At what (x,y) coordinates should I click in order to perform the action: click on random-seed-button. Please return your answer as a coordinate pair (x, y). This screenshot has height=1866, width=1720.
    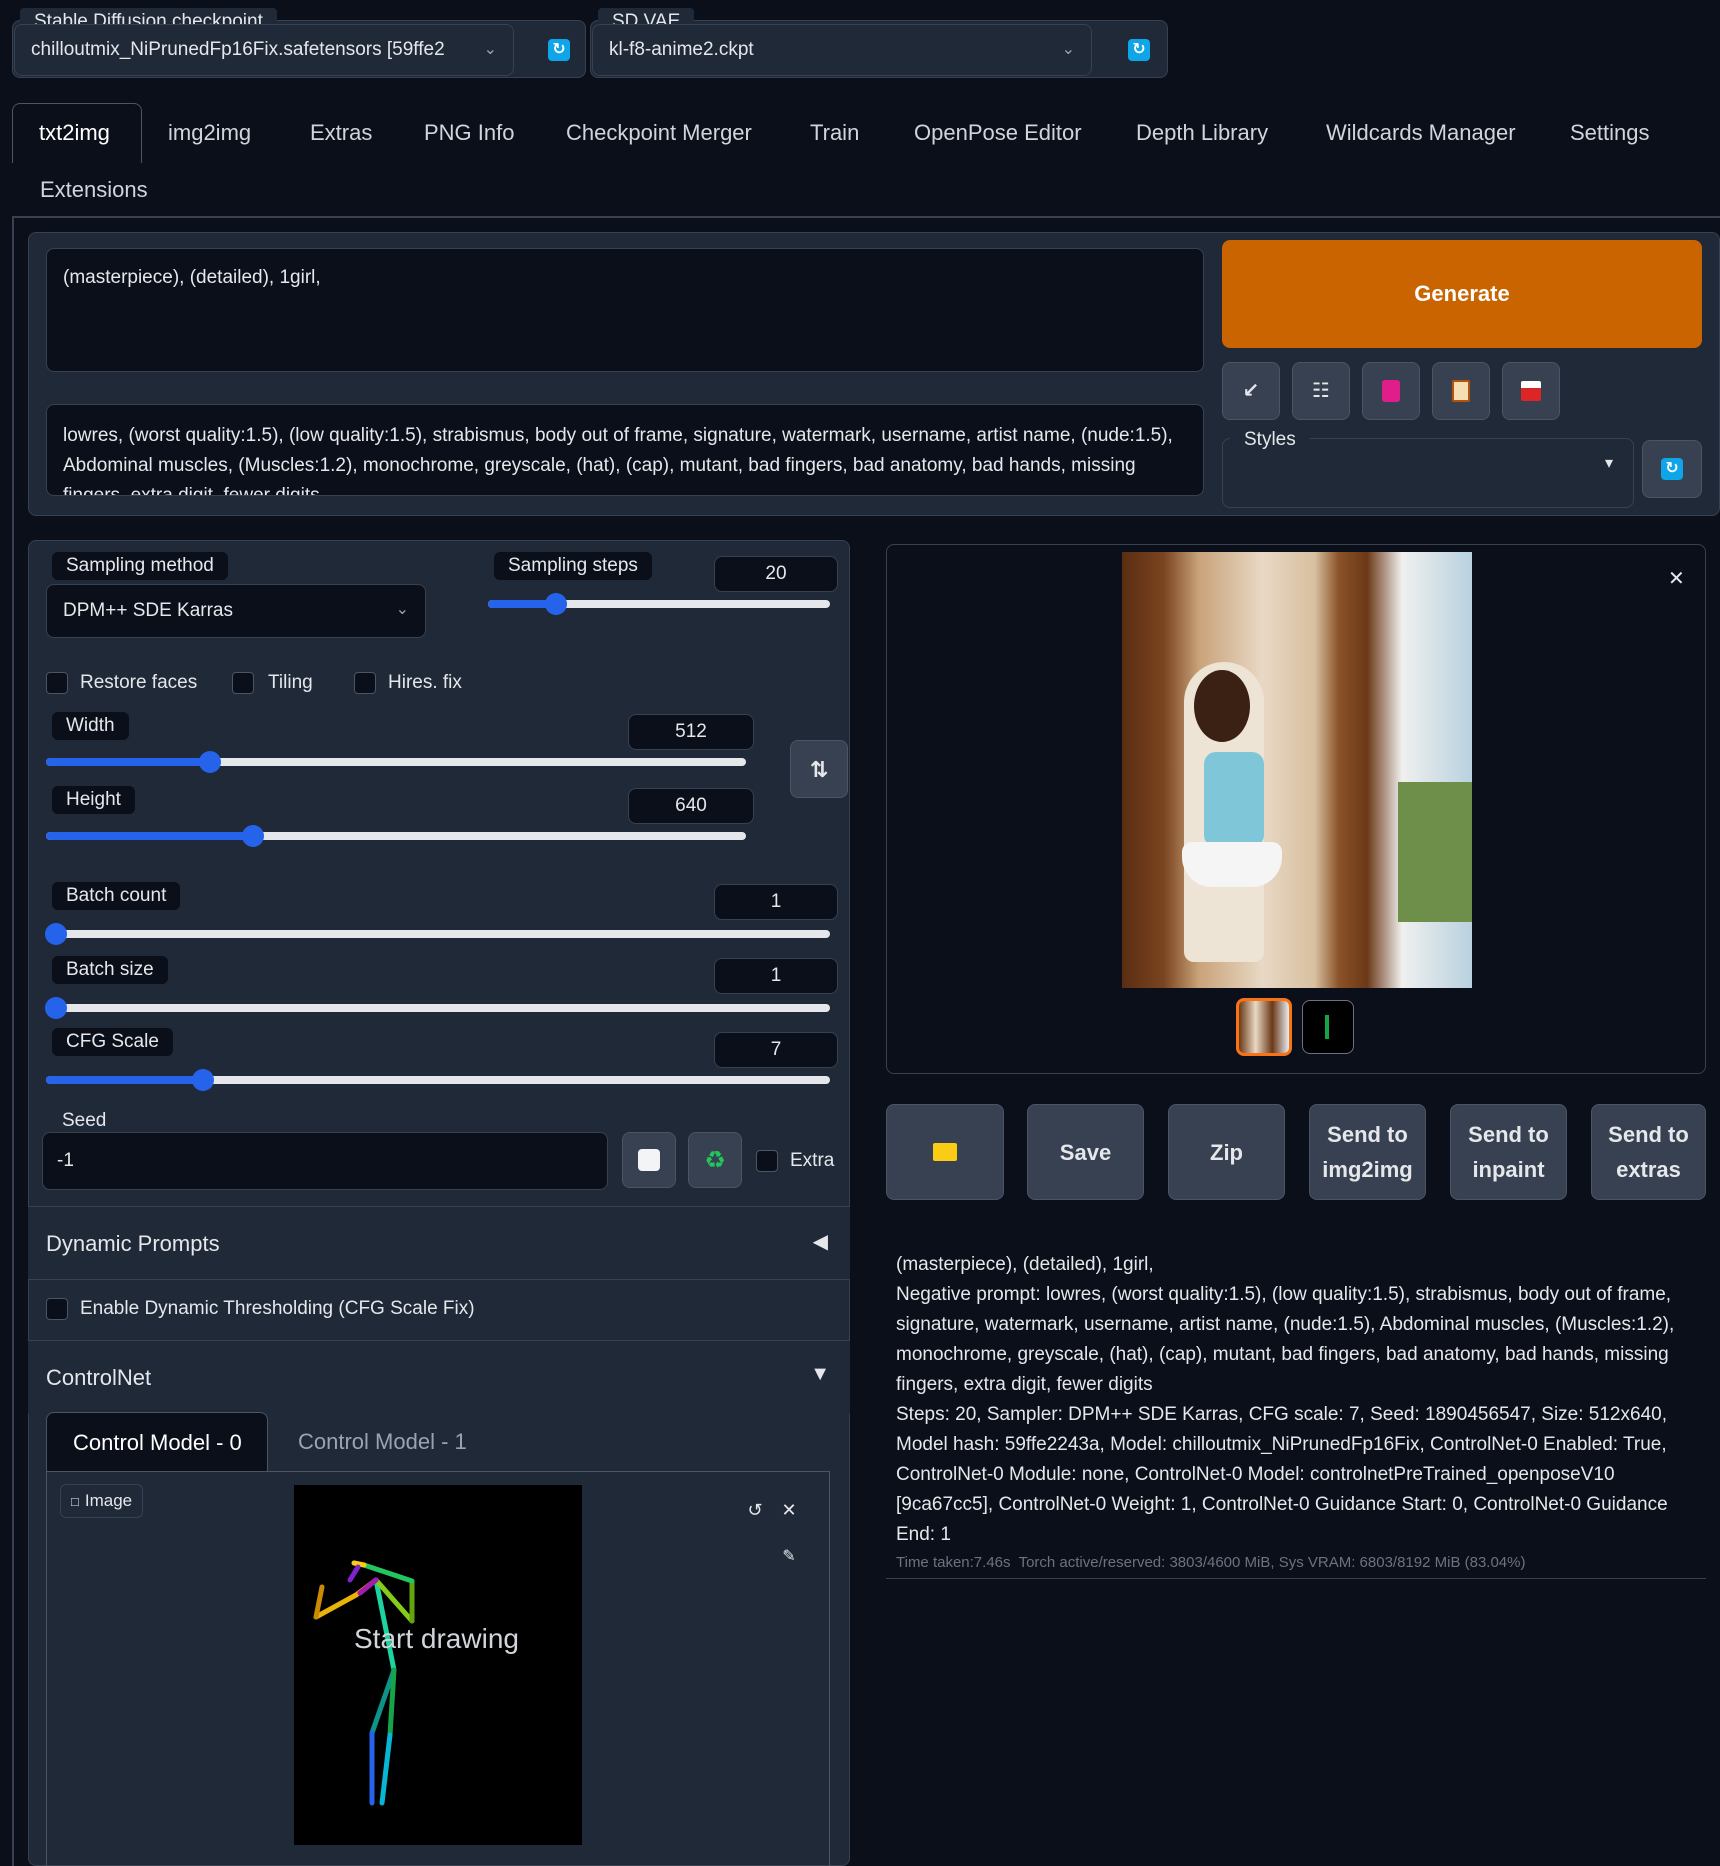
    Looking at the image, I should click on (649, 1160).